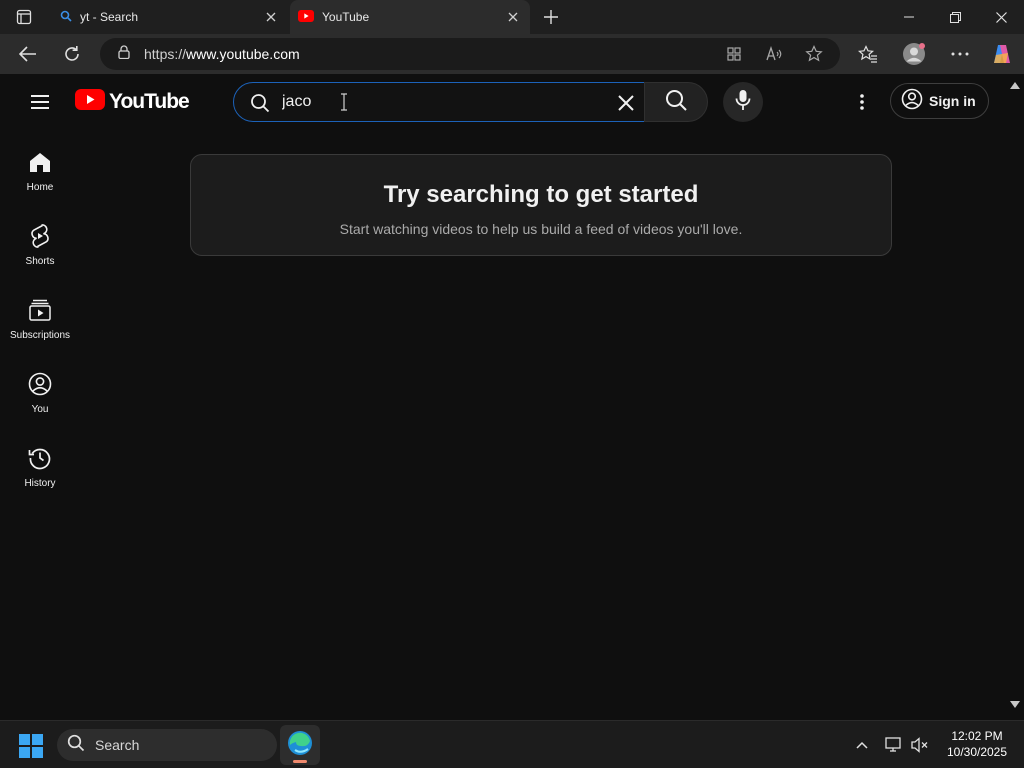 This screenshot has width=1024, height=768. I want to click on rail-item-history: History, so click(40, 483).